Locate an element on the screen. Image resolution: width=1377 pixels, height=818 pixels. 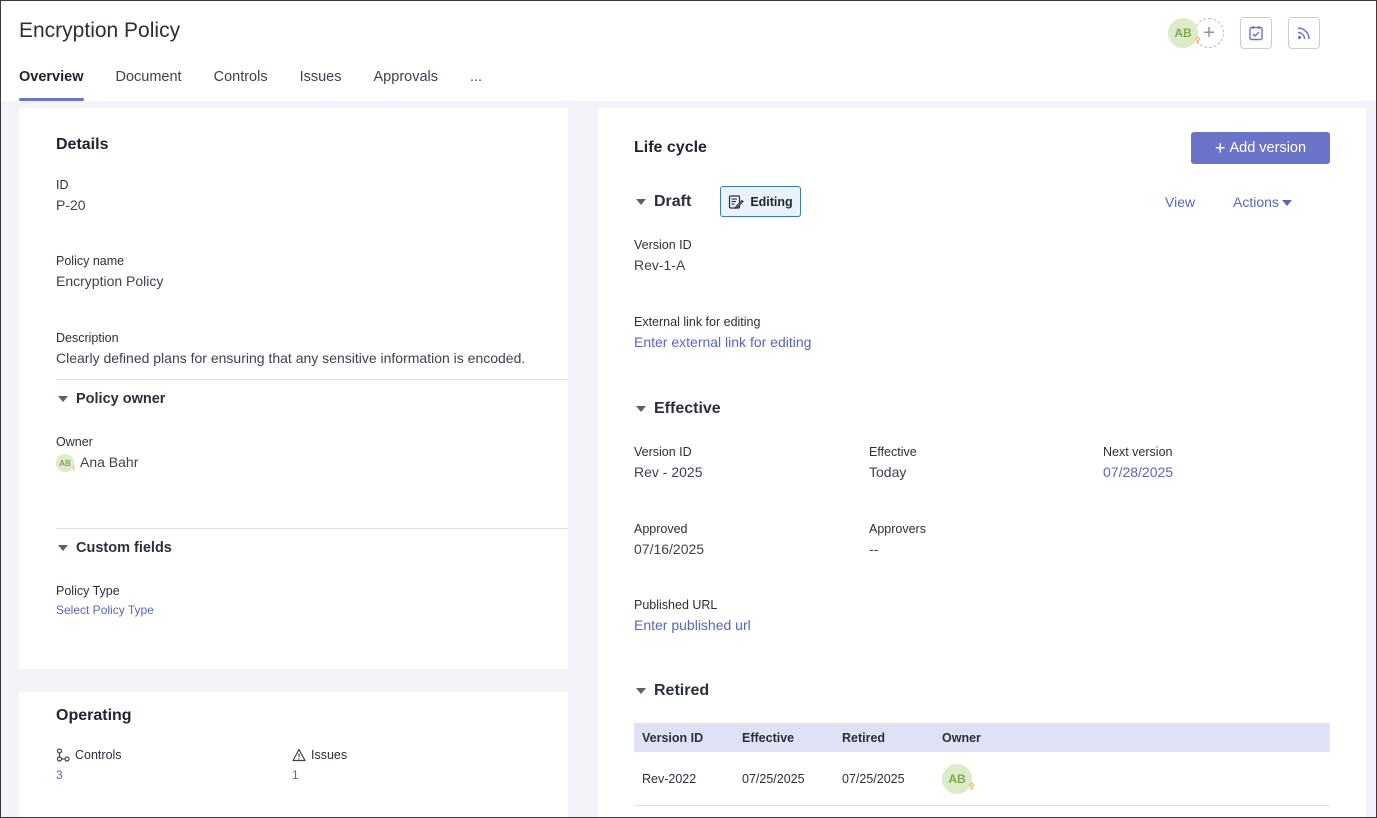
header-actions: AB ⚴ + is located at coordinates (1244, 33).